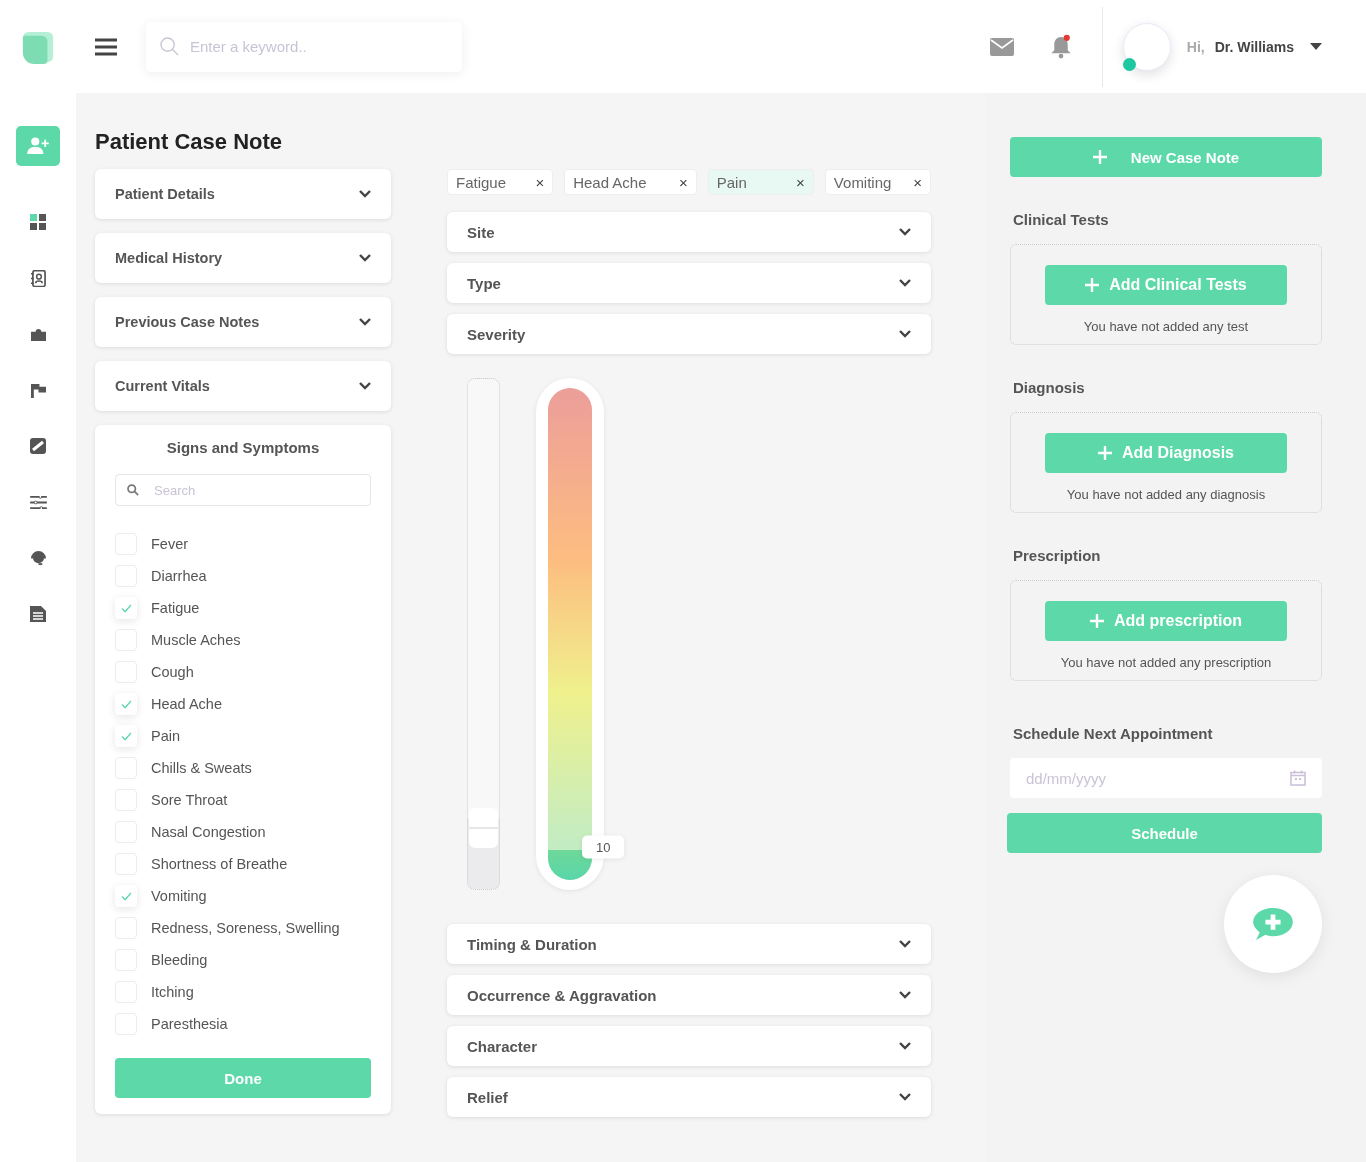 The image size is (1366, 1162). I want to click on greeting-text: Hi,, so click(1195, 46).